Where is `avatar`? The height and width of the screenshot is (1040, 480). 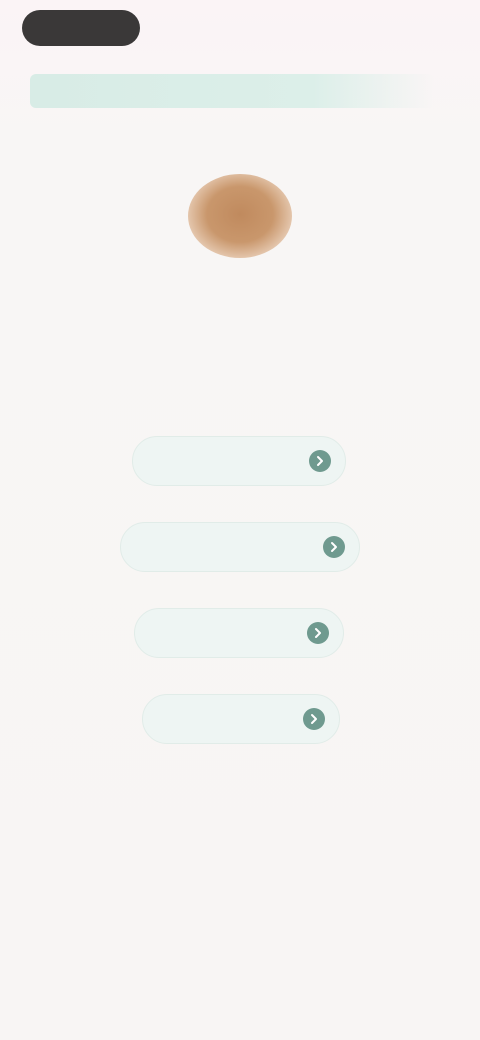 avatar is located at coordinates (240, 216).